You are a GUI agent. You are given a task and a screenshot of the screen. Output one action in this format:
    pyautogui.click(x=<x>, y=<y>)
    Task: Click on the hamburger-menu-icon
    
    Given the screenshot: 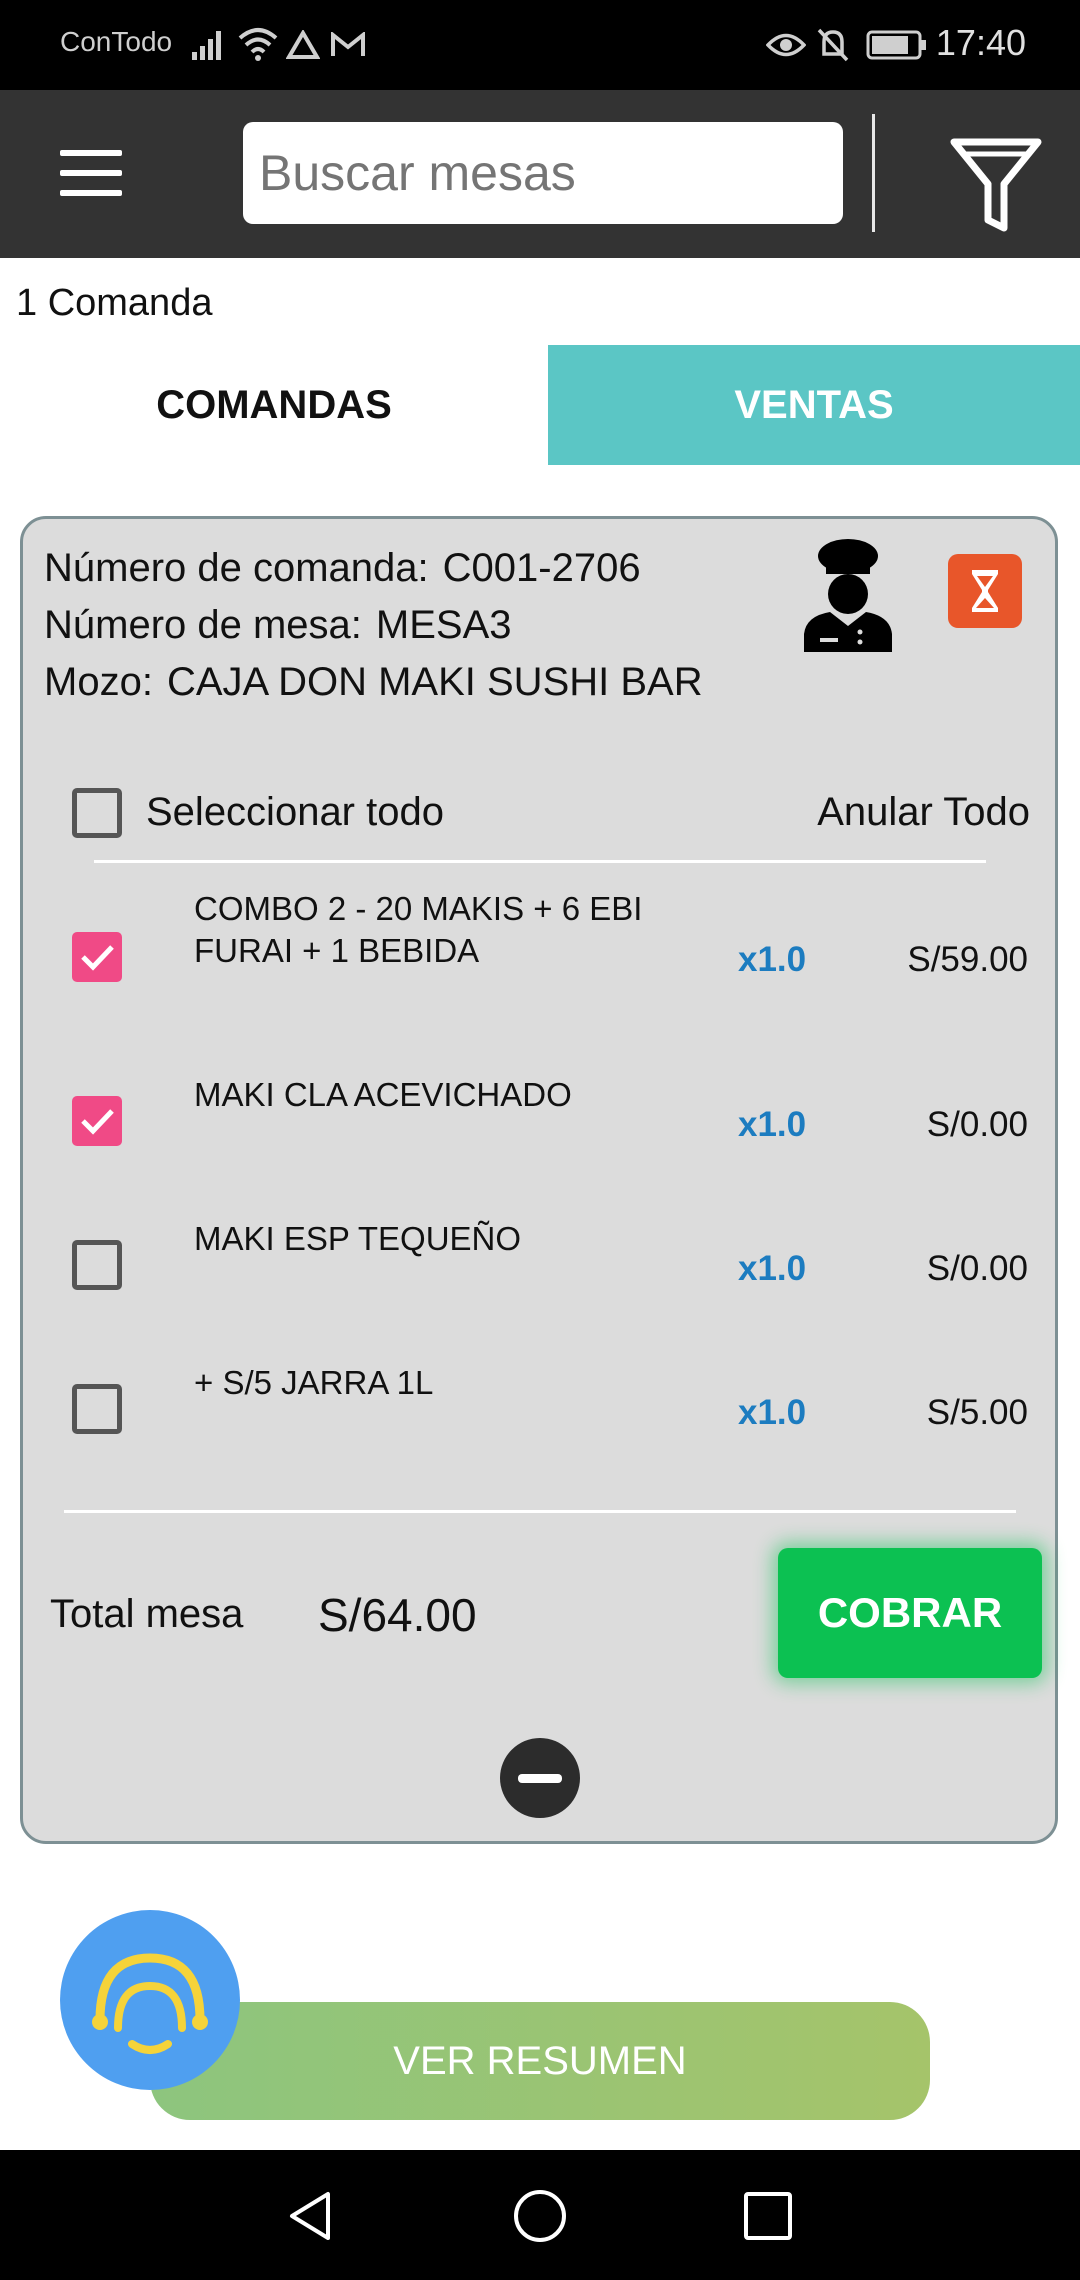 What is the action you would take?
    pyautogui.click(x=91, y=173)
    